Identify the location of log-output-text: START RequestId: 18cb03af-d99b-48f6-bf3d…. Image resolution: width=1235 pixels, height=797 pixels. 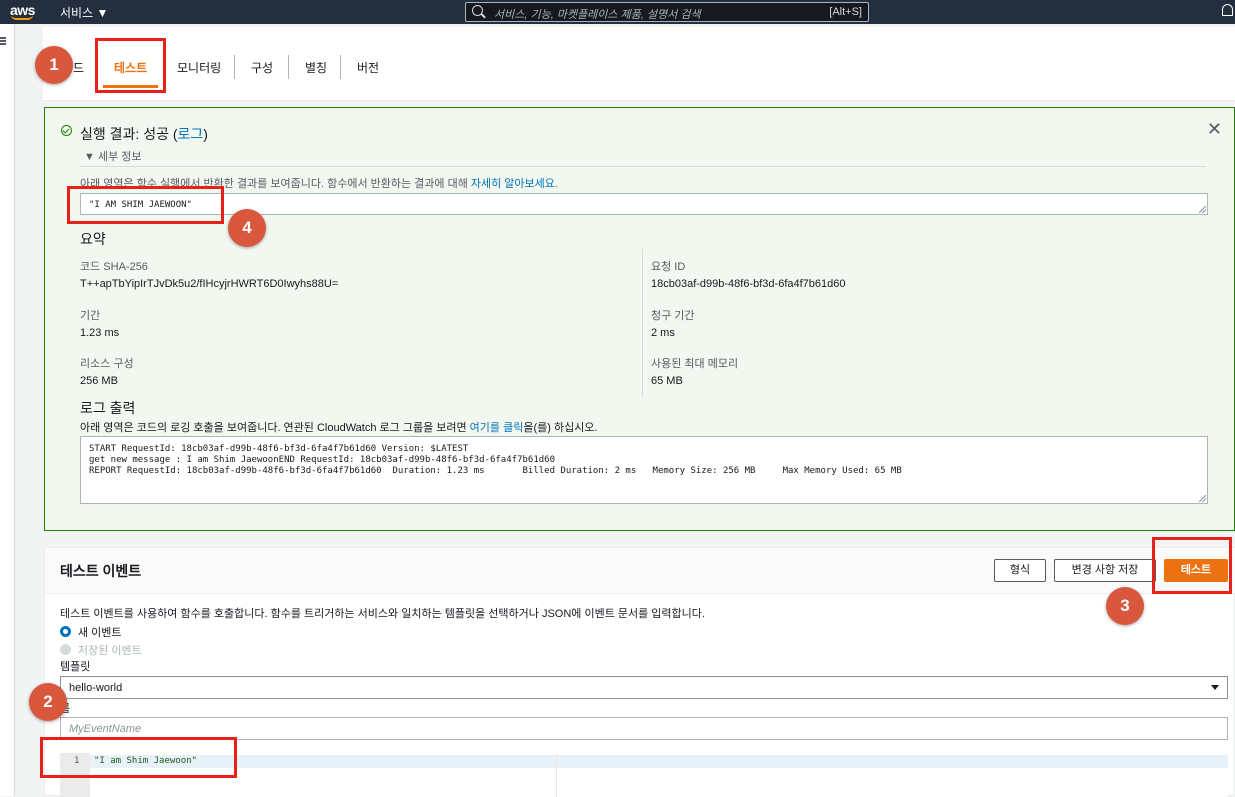
(495, 460).